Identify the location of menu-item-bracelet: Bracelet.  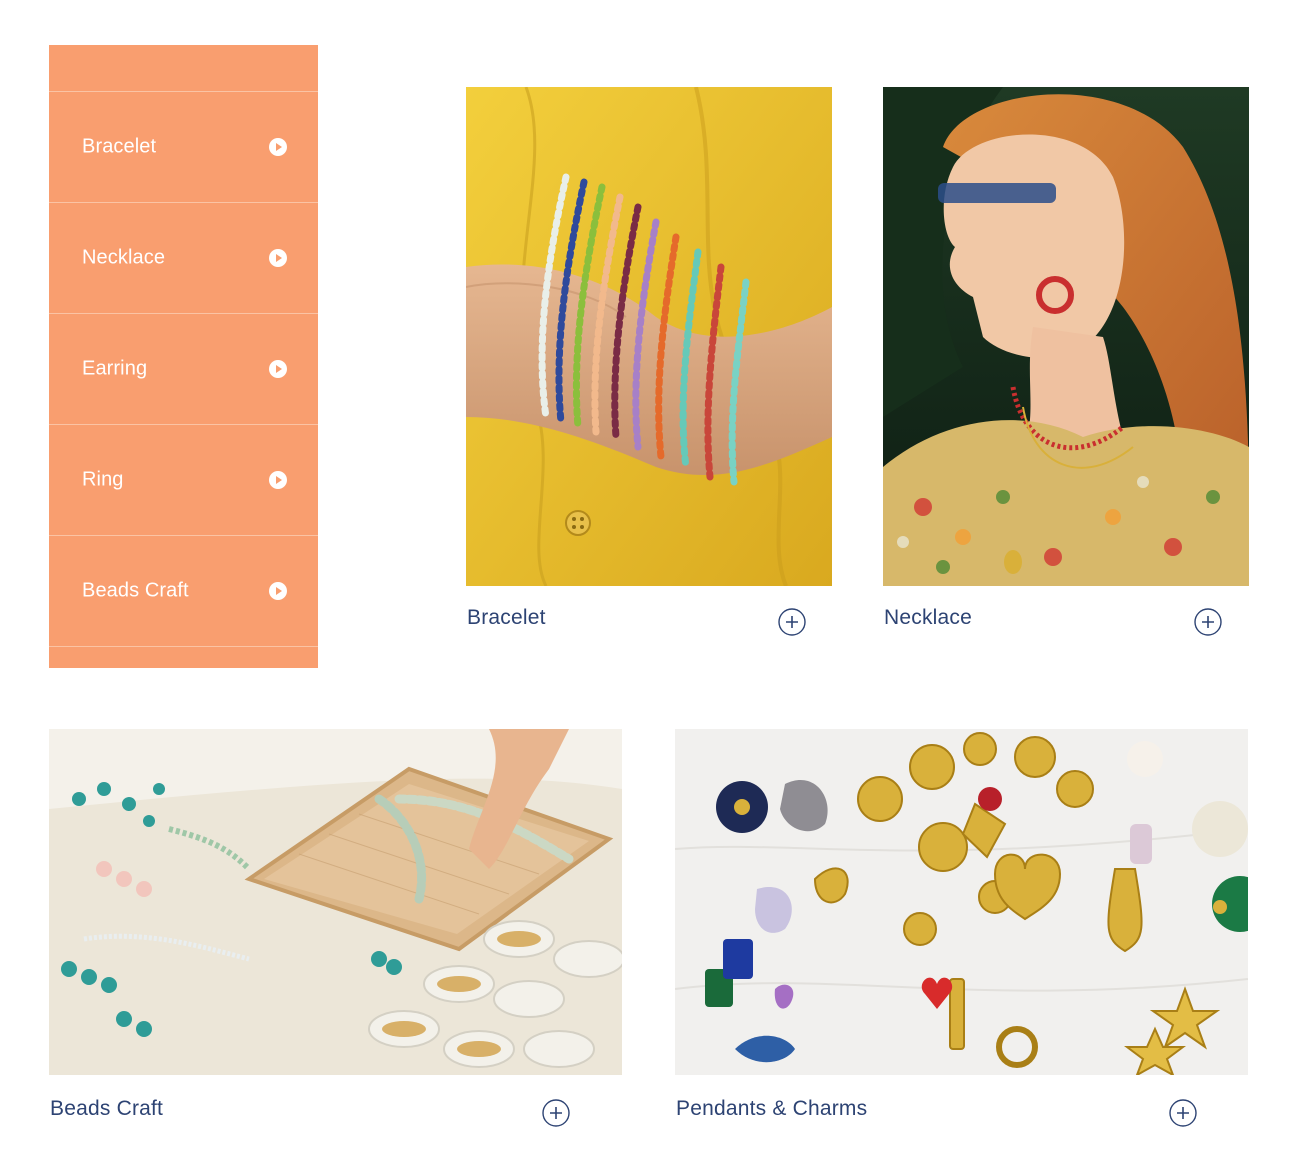
(183, 147).